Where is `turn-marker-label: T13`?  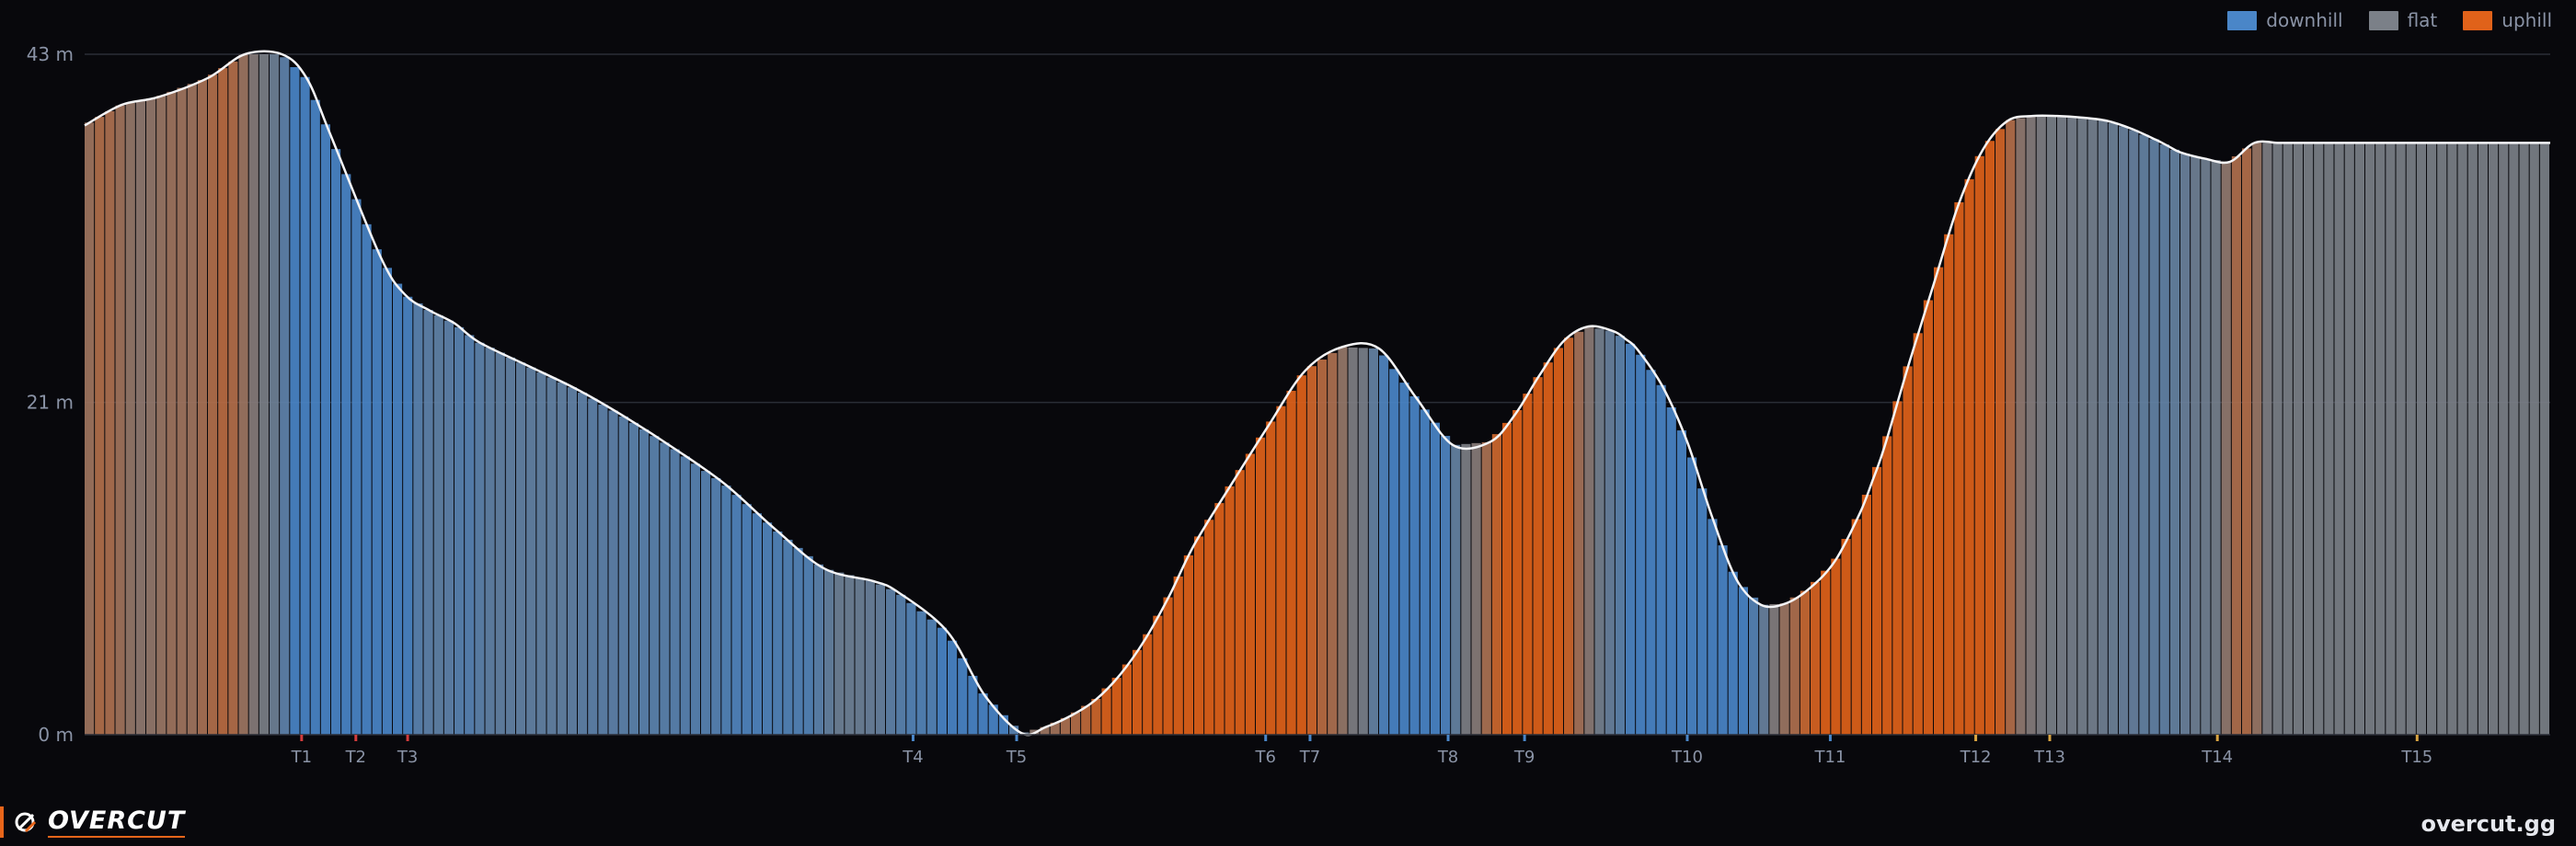 turn-marker-label: T13 is located at coordinates (2049, 757).